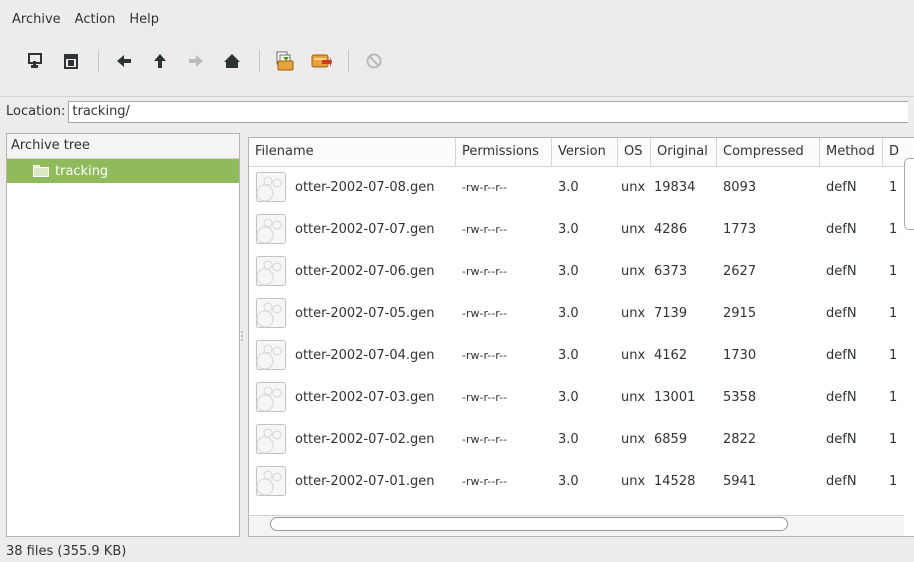 The height and width of the screenshot is (562, 914). I want to click on original-size-cell: 14528, so click(675, 481).